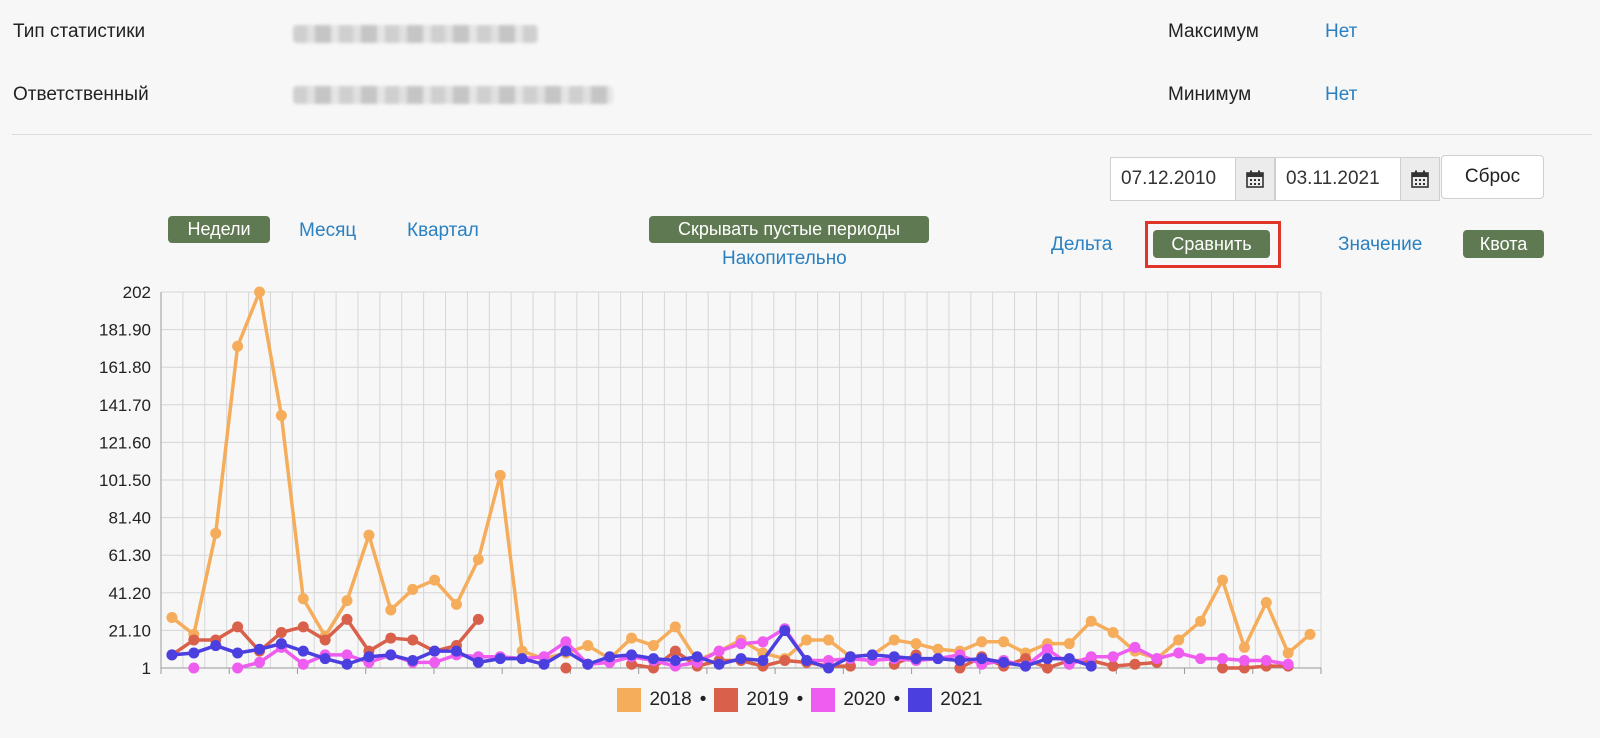 The width and height of the screenshot is (1600, 738). Describe the element at coordinates (1503, 244) in the screenshot. I see `quota-button: Квота` at that location.